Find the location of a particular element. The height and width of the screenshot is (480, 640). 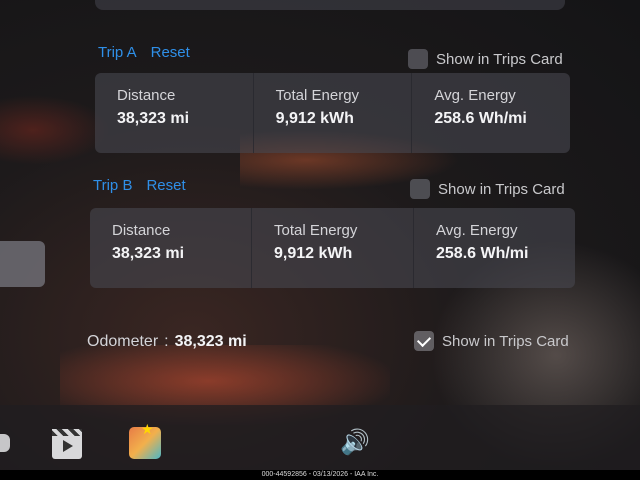

trip-b-avg-energy: Avg. Energy 258.6 Wh/mi is located at coordinates (494, 248).